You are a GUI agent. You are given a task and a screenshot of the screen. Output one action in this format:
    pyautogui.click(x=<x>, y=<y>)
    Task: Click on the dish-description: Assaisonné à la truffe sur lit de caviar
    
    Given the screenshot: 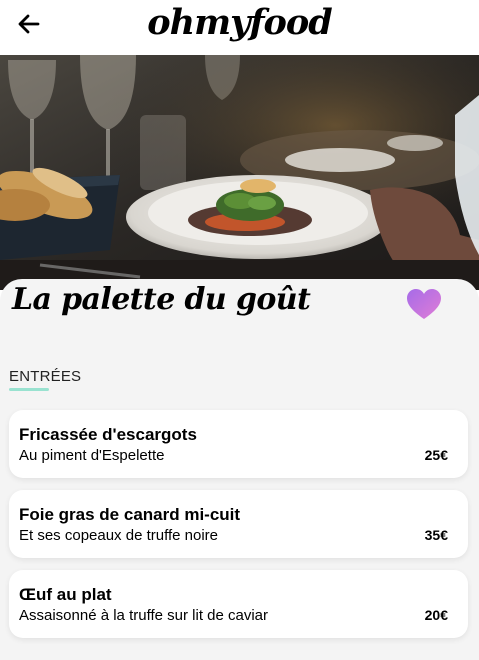 What is the action you would take?
    pyautogui.click(x=144, y=615)
    